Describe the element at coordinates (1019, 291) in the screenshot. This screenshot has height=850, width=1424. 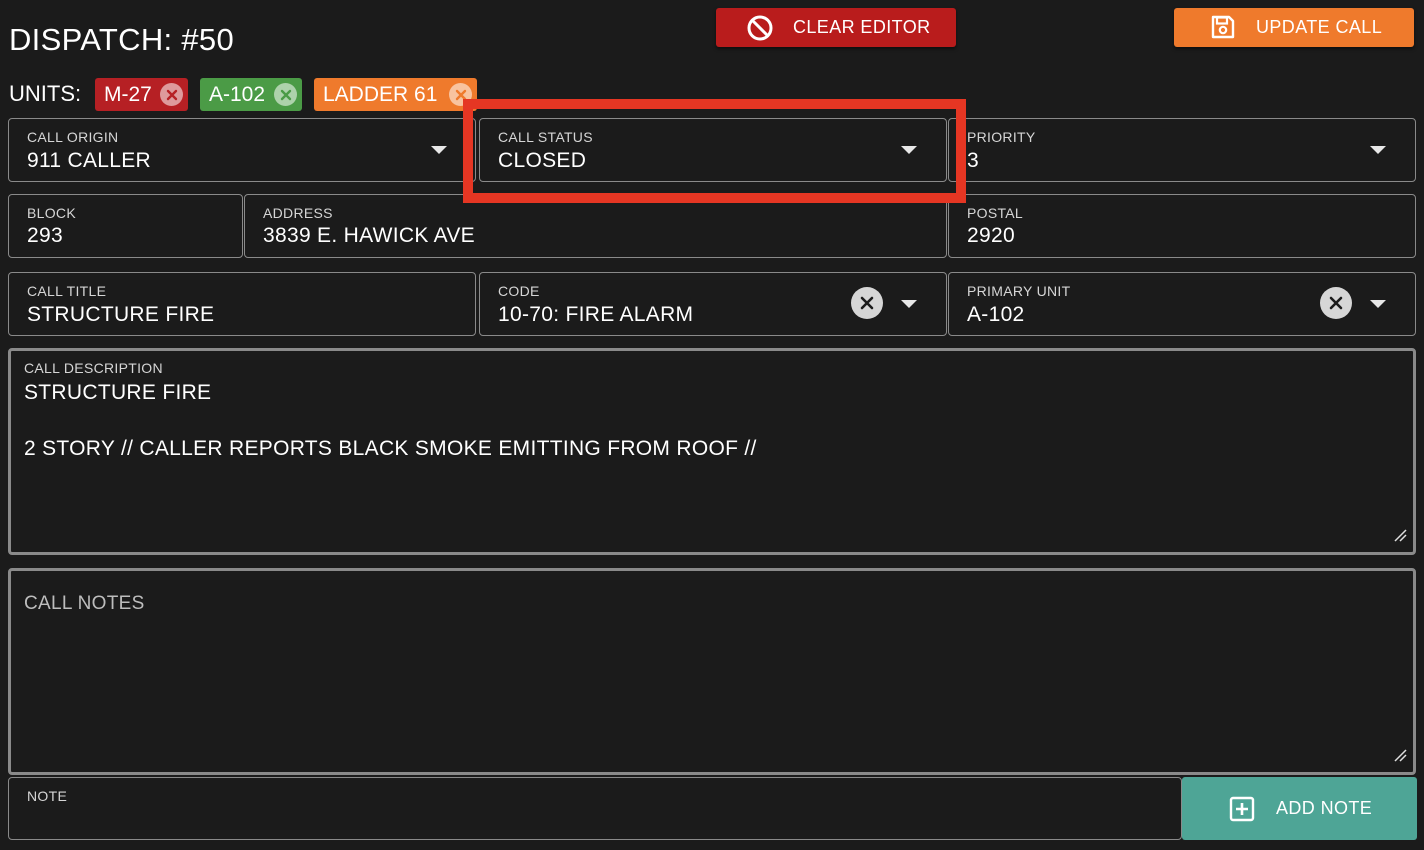
I see `primary-unit-label: PRIMARY UNIT` at that location.